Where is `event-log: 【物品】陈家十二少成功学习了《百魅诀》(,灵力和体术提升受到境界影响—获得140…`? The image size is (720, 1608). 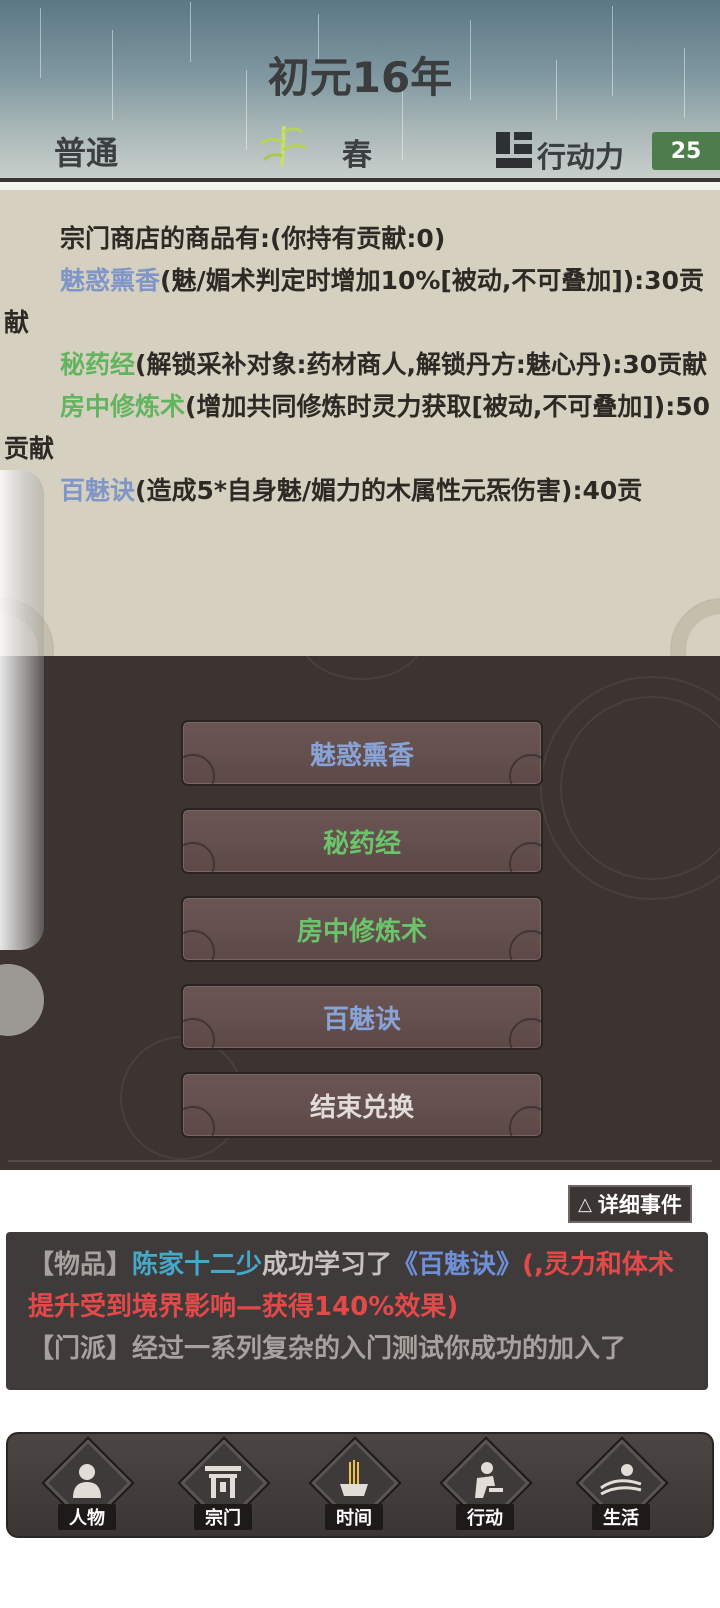
event-log: 【物品】陈家十二少成功学习了《百魅诀》(,灵力和体术提升受到境界影响—获得140… is located at coordinates (357, 1311).